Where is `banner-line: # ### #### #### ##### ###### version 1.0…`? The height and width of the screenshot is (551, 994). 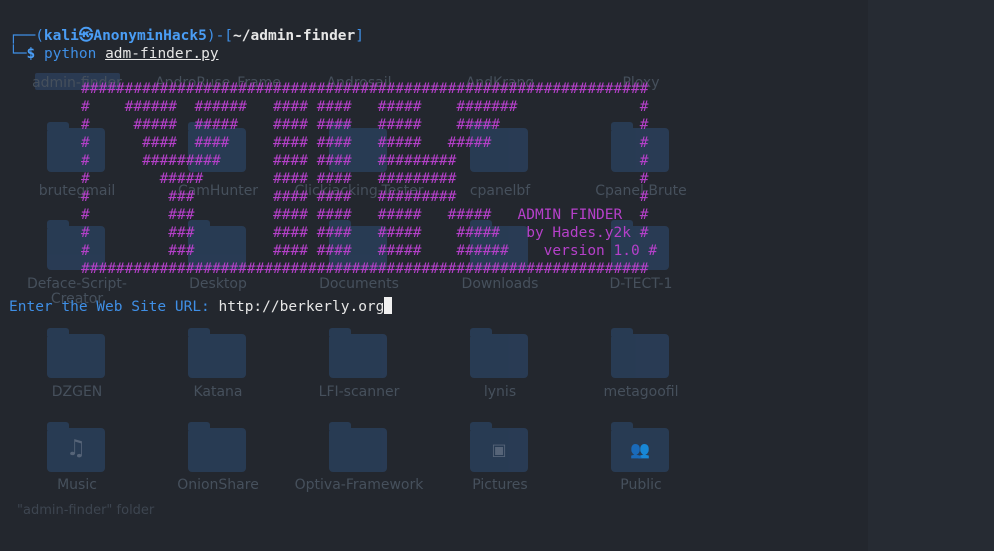
banner-line: # ### #### #### ##### ###### version 1.0… is located at coordinates (369, 251).